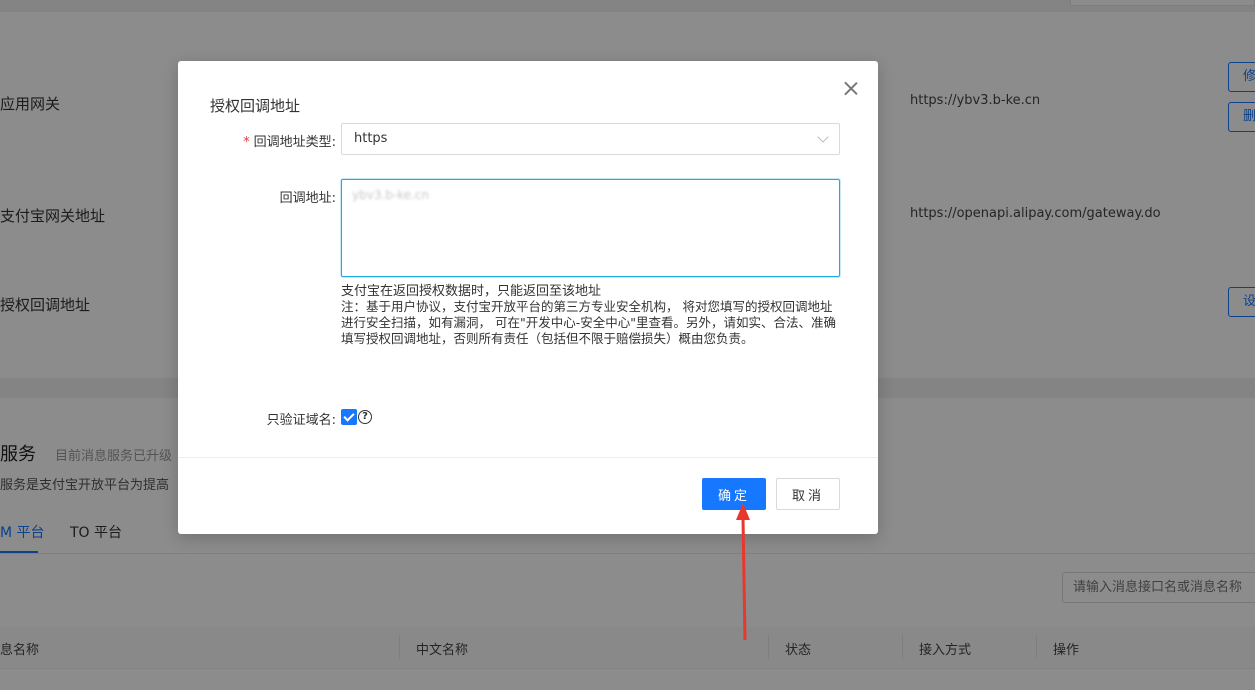 The image size is (1255, 690). What do you see at coordinates (743, 511) in the screenshot?
I see `arrow-head-icon` at bounding box center [743, 511].